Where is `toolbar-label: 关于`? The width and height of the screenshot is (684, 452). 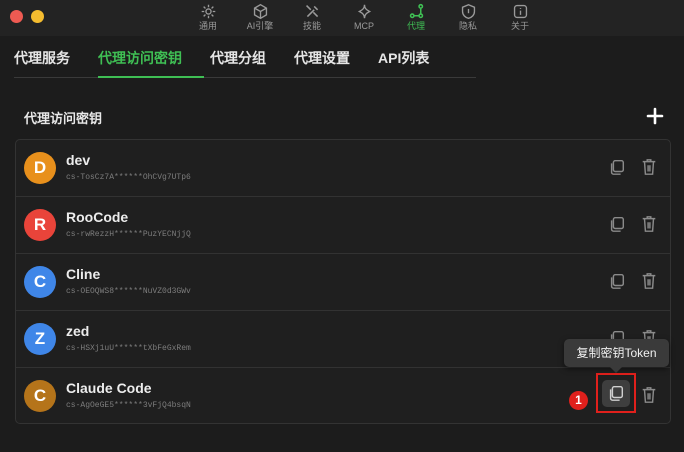
toolbar-label: 关于 is located at coordinates (519, 26).